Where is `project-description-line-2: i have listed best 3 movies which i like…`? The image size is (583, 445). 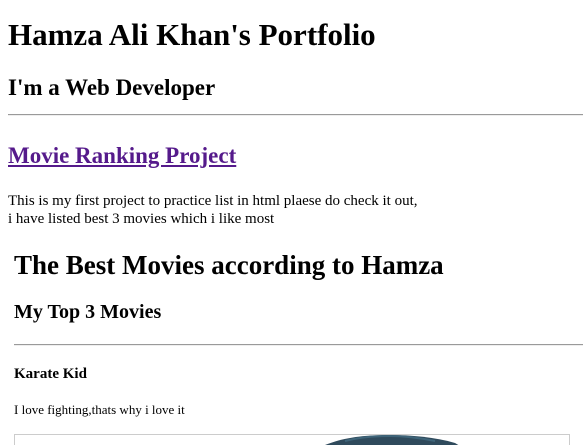 project-description-line-2: i have listed best 3 movies which i like… is located at coordinates (141, 219).